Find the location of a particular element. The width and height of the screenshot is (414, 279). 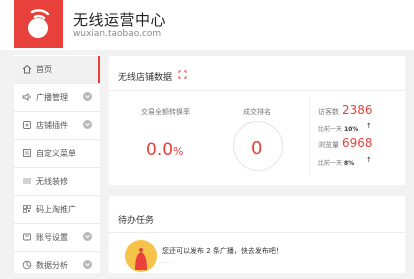

visitors-compare: 比前一天 10% is located at coordinates (338, 128).